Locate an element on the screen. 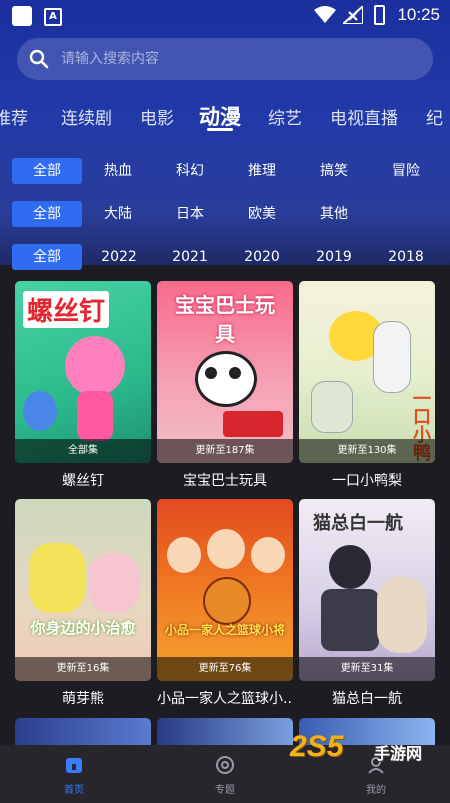 The height and width of the screenshot is (803, 450). filter-genre-all: 全部 is located at coordinates (47, 171).